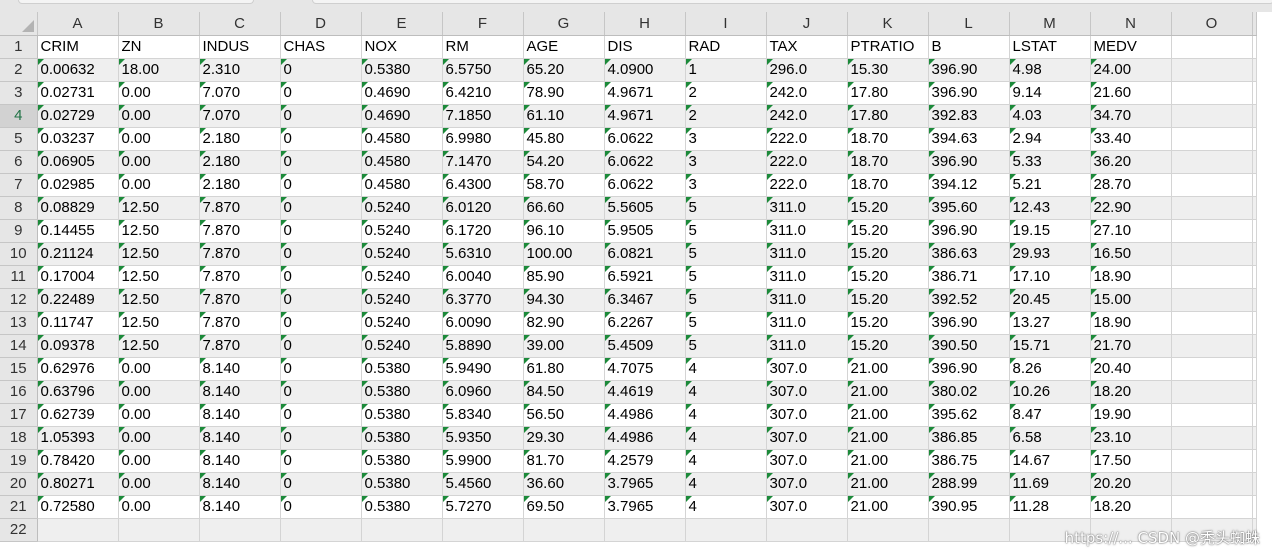 This screenshot has height=557, width=1272. I want to click on cell: INDUS, so click(240, 47).